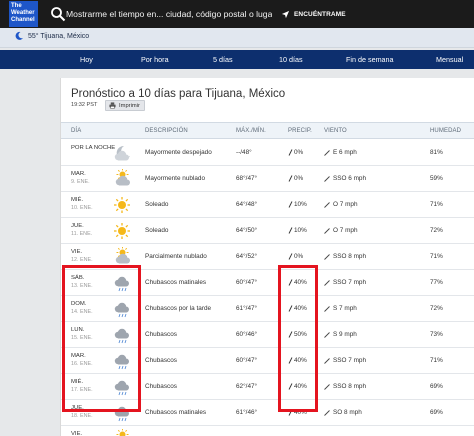 The width and height of the screenshot is (474, 436). I want to click on tab-mensual: Mensual, so click(449, 59).